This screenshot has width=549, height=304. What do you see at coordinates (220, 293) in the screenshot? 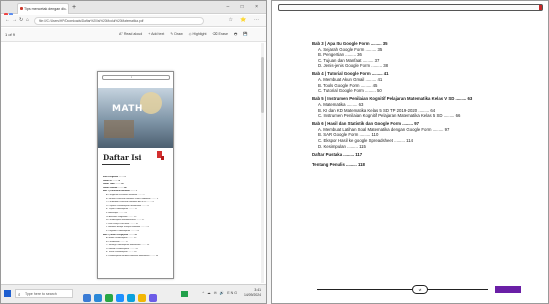
I see `system-tray-icons: ^ ☁ ✉ 🔊 ENG` at bounding box center [220, 293].